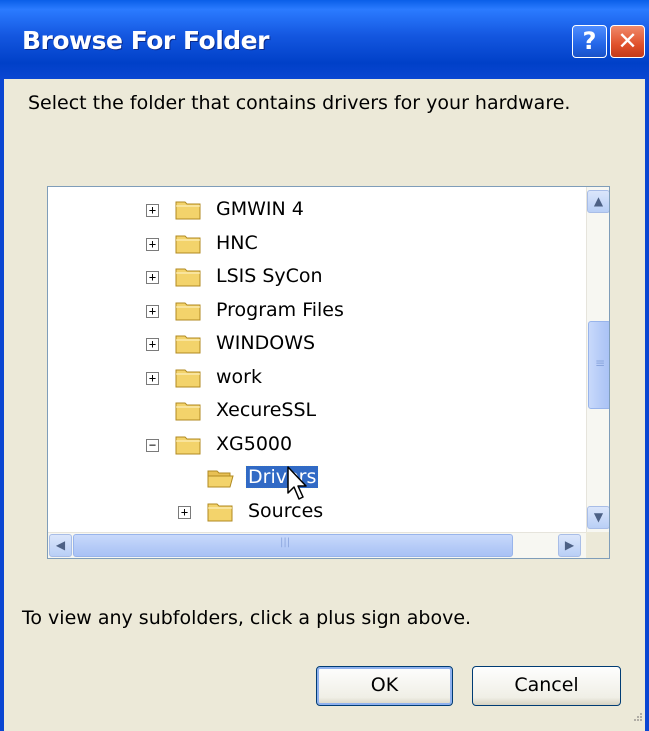 Image resolution: width=649 pixels, height=731 pixels. What do you see at coordinates (546, 686) in the screenshot?
I see `cancel-button: Cancel` at bounding box center [546, 686].